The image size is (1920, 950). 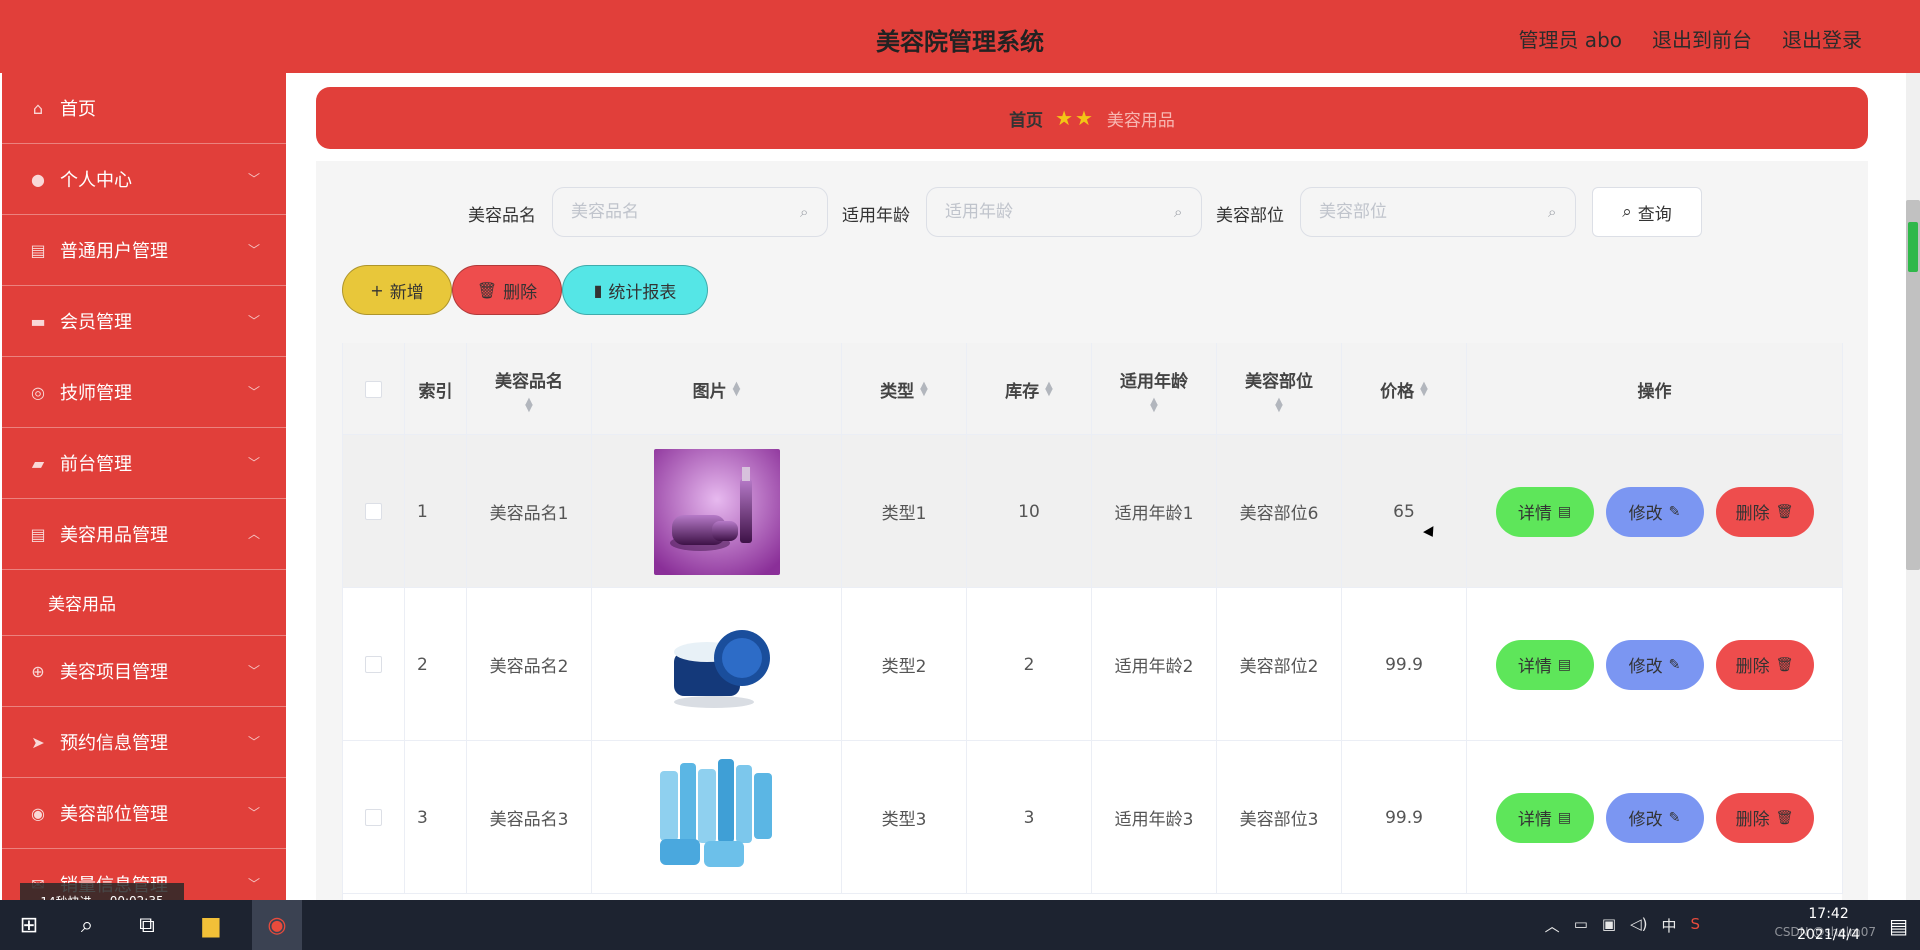 I want to click on cell-name: 美容品名2, so click(x=529, y=664).